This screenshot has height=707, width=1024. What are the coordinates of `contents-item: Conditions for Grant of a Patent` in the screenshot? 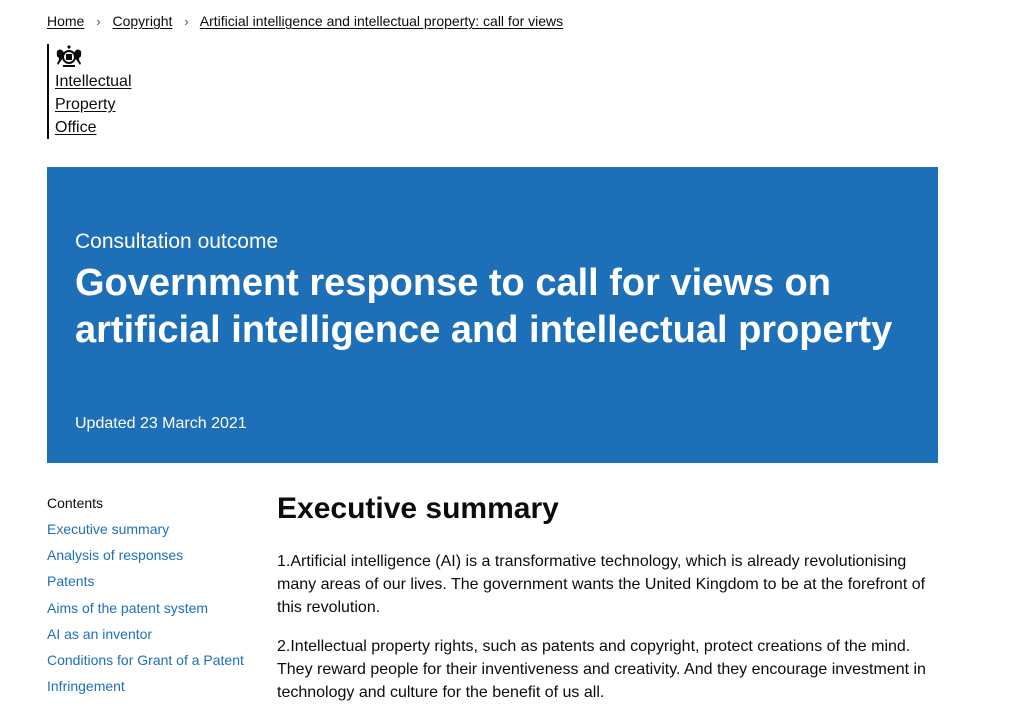 It's located at (154, 660).